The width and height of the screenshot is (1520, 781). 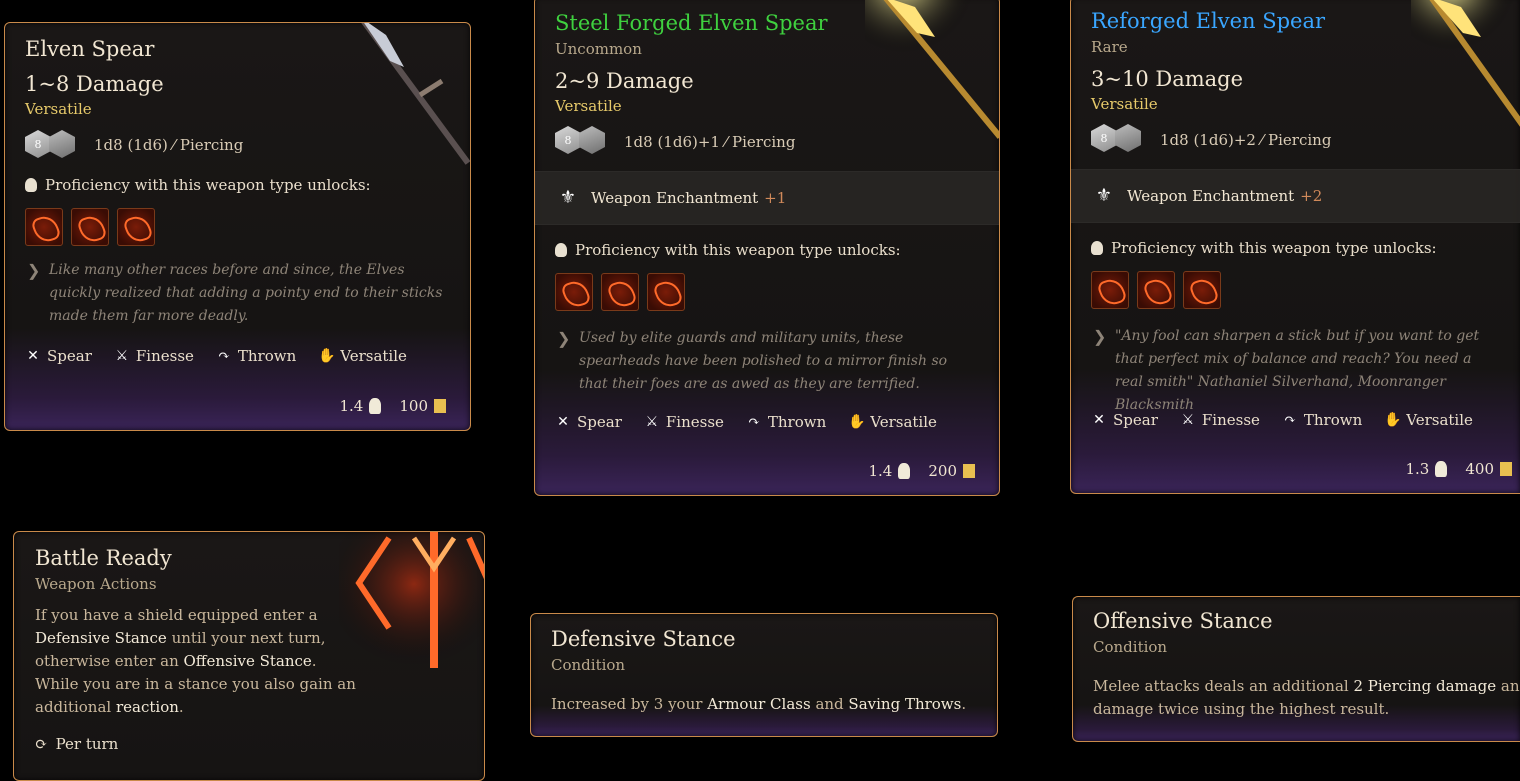 I want to click on dice-text: 1d8 (1d6)+1 ⁄ Piercing, so click(x=710, y=142).